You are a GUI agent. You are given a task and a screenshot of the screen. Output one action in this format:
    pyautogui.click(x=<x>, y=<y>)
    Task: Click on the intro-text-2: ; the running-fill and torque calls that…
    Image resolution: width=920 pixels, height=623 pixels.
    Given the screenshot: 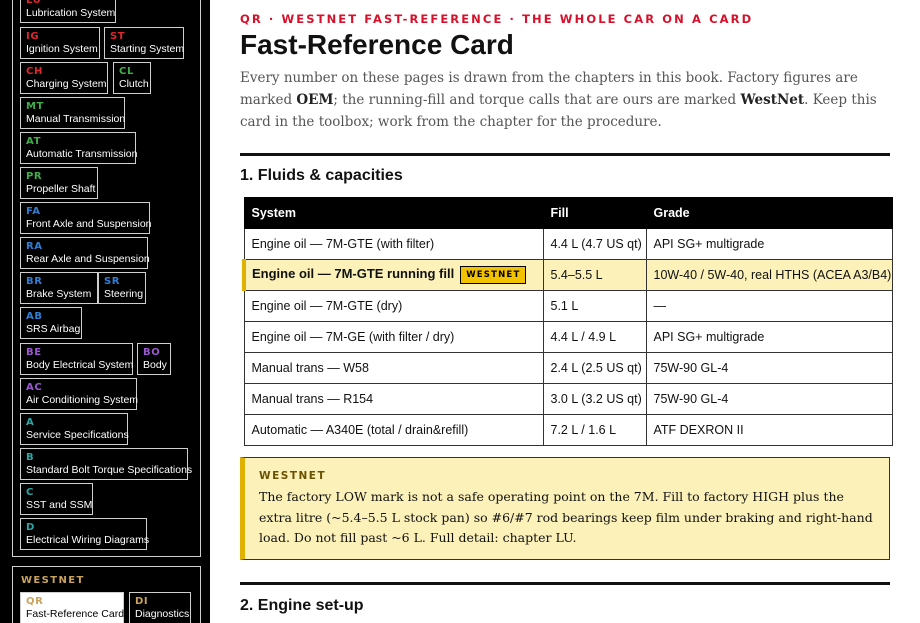 What is the action you would take?
    pyautogui.click(x=537, y=100)
    